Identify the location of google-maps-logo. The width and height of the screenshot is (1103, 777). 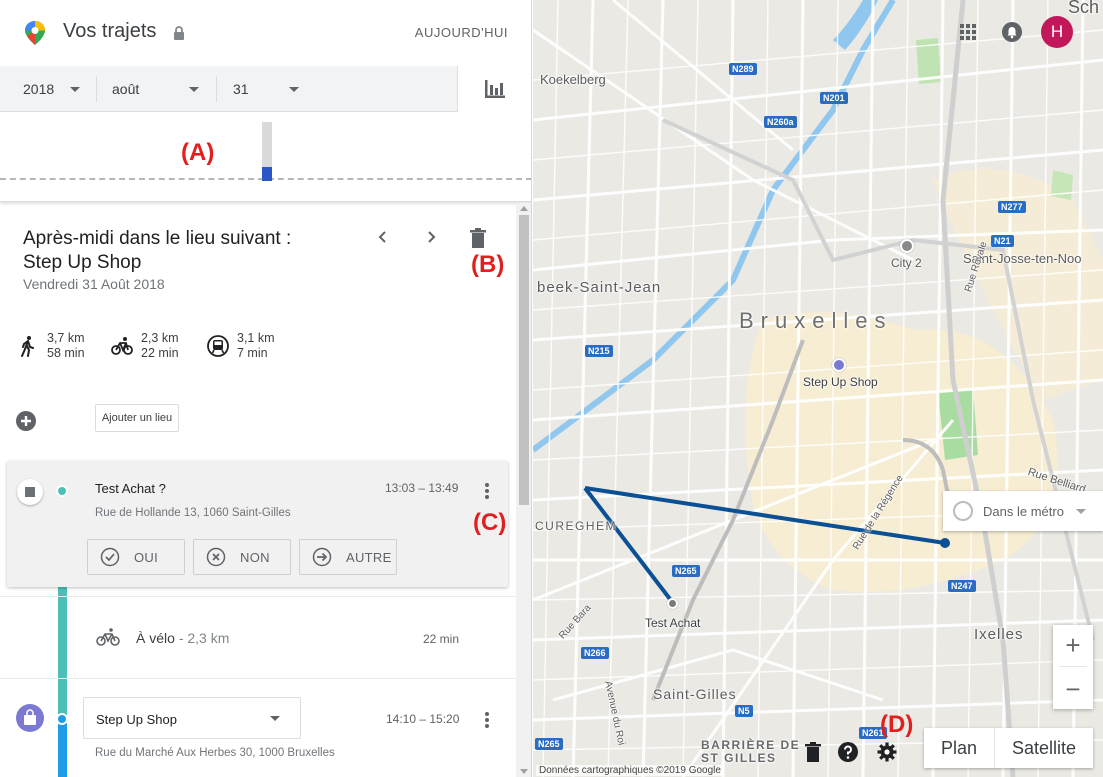
(35, 33).